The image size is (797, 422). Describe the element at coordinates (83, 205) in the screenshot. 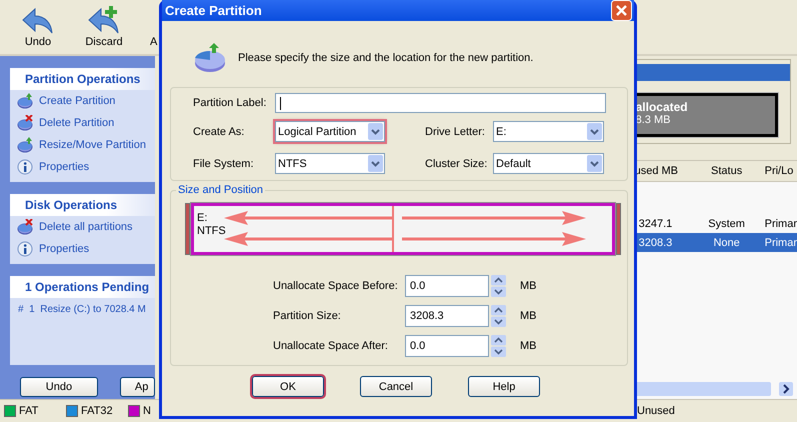

I see `card-title: Disk Operations` at that location.